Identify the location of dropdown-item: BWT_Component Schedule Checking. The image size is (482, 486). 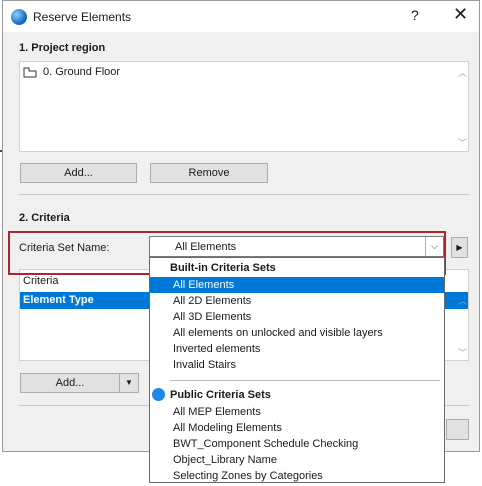
(297, 444).